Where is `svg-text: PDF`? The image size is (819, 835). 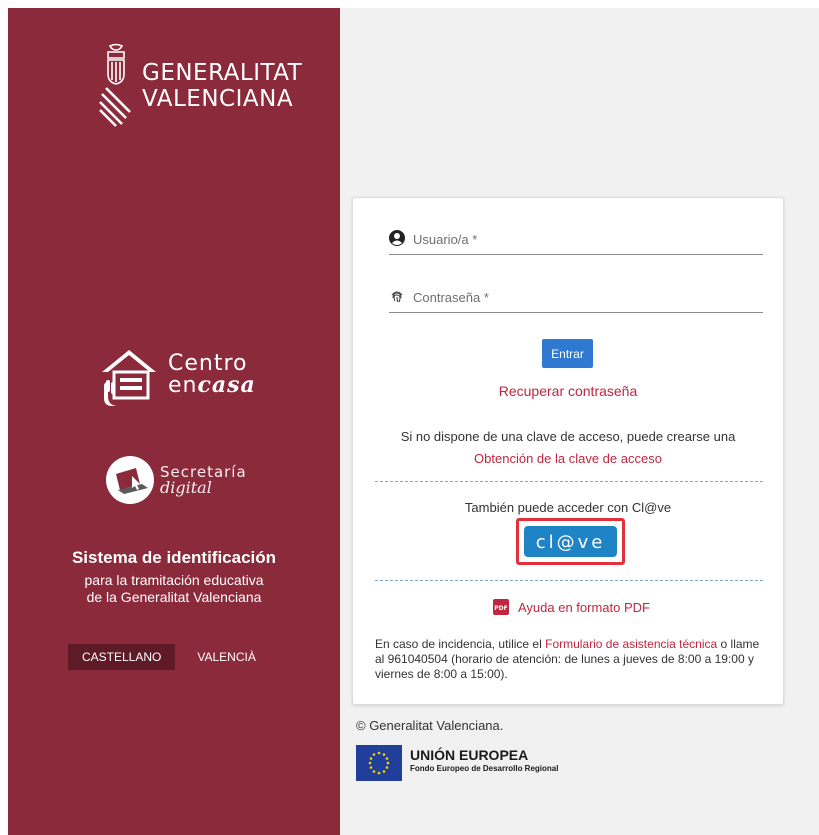 svg-text: PDF is located at coordinates (500, 608).